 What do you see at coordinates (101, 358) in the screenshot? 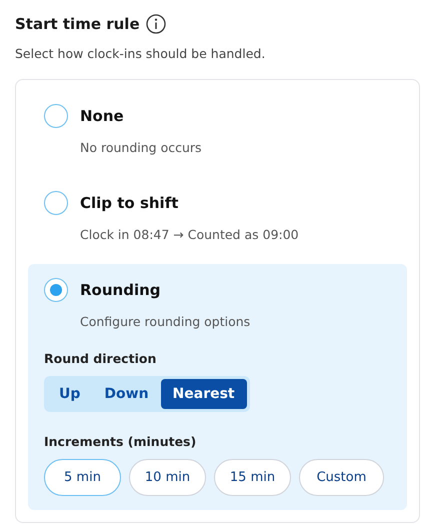
I see `field-label: Round direction` at bounding box center [101, 358].